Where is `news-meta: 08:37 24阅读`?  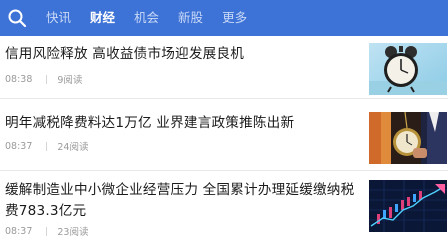
news-meta: 08:37 24阅读 is located at coordinates (47, 146).